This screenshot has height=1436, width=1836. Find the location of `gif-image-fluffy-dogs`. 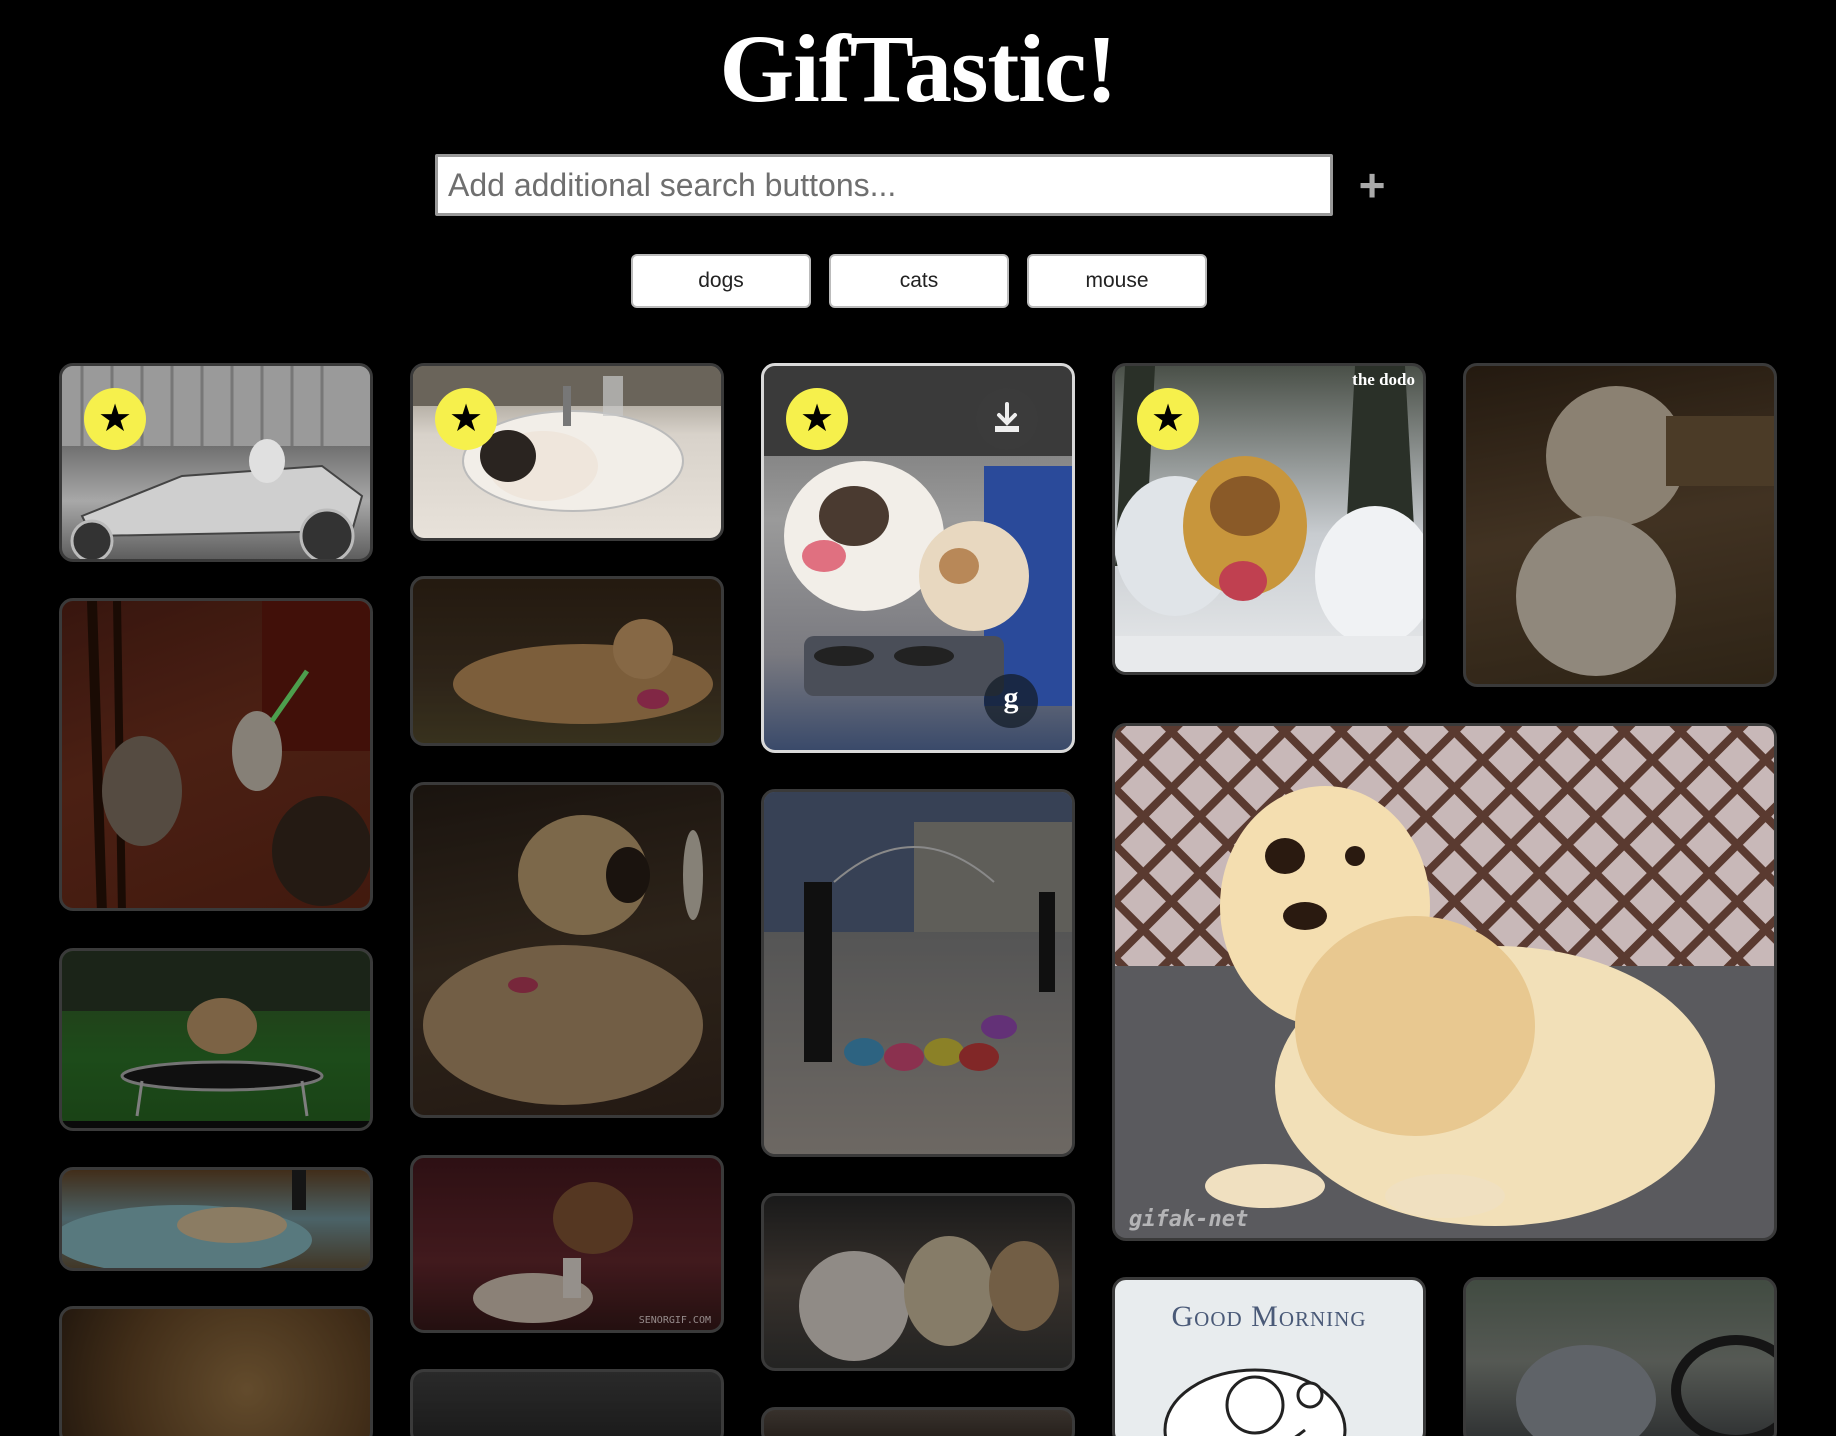

gif-image-fluffy-dogs is located at coordinates (929, 1298).